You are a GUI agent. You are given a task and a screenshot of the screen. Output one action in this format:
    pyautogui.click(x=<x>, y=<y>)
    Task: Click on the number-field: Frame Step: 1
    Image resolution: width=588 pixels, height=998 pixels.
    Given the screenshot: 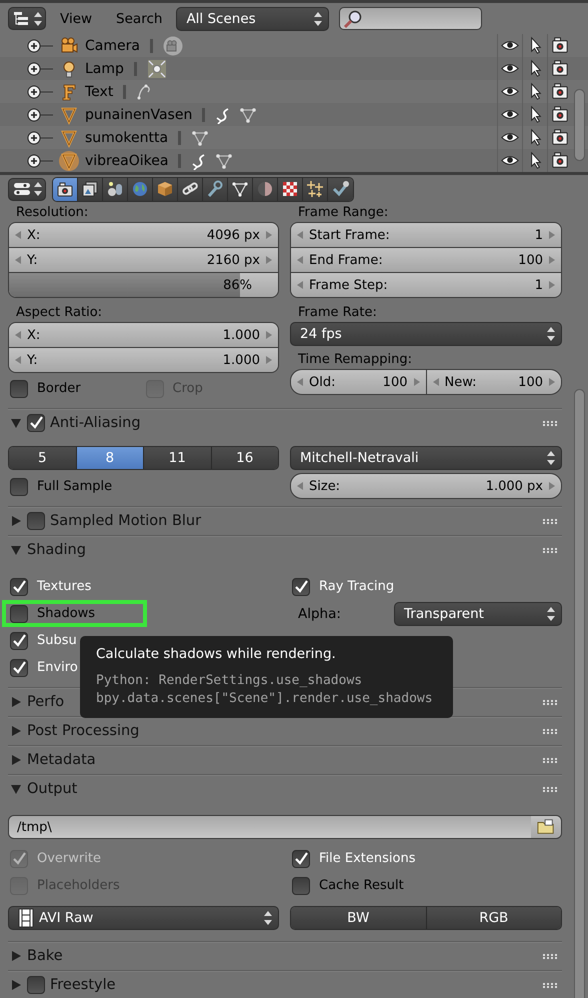 What is the action you would take?
    pyautogui.click(x=426, y=284)
    